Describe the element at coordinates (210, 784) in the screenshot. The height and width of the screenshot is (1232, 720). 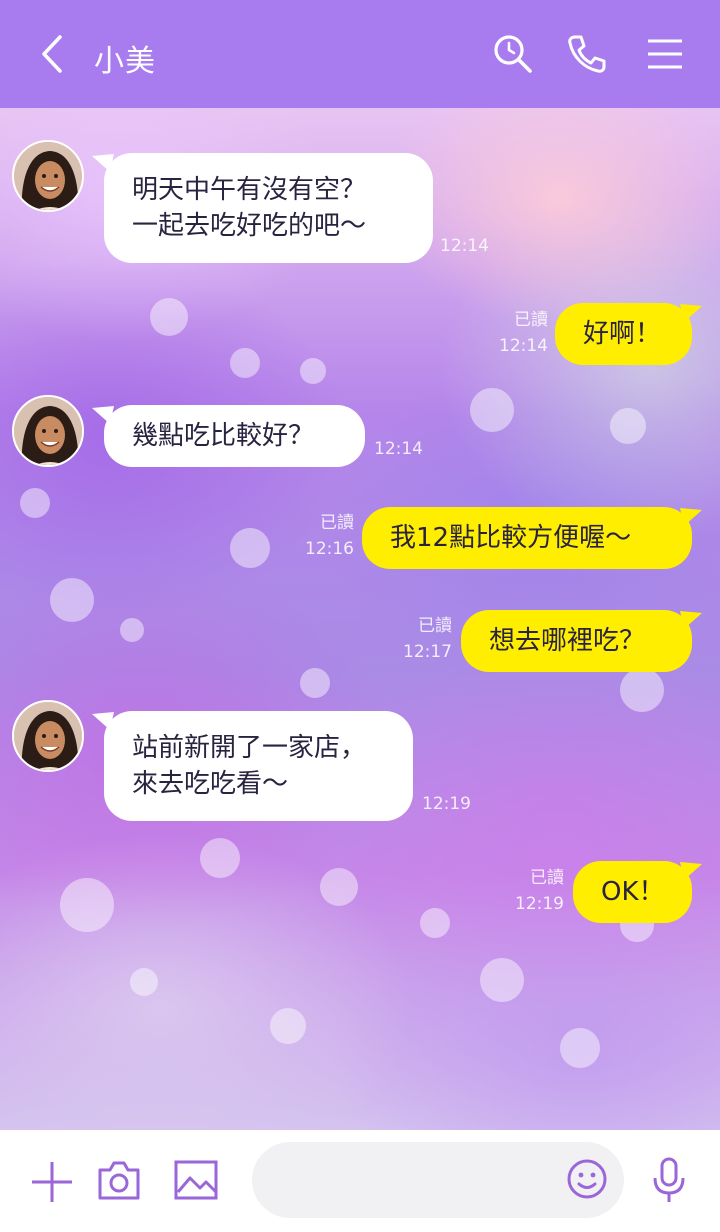
I see `message-text: 來去吃吃看～` at that location.